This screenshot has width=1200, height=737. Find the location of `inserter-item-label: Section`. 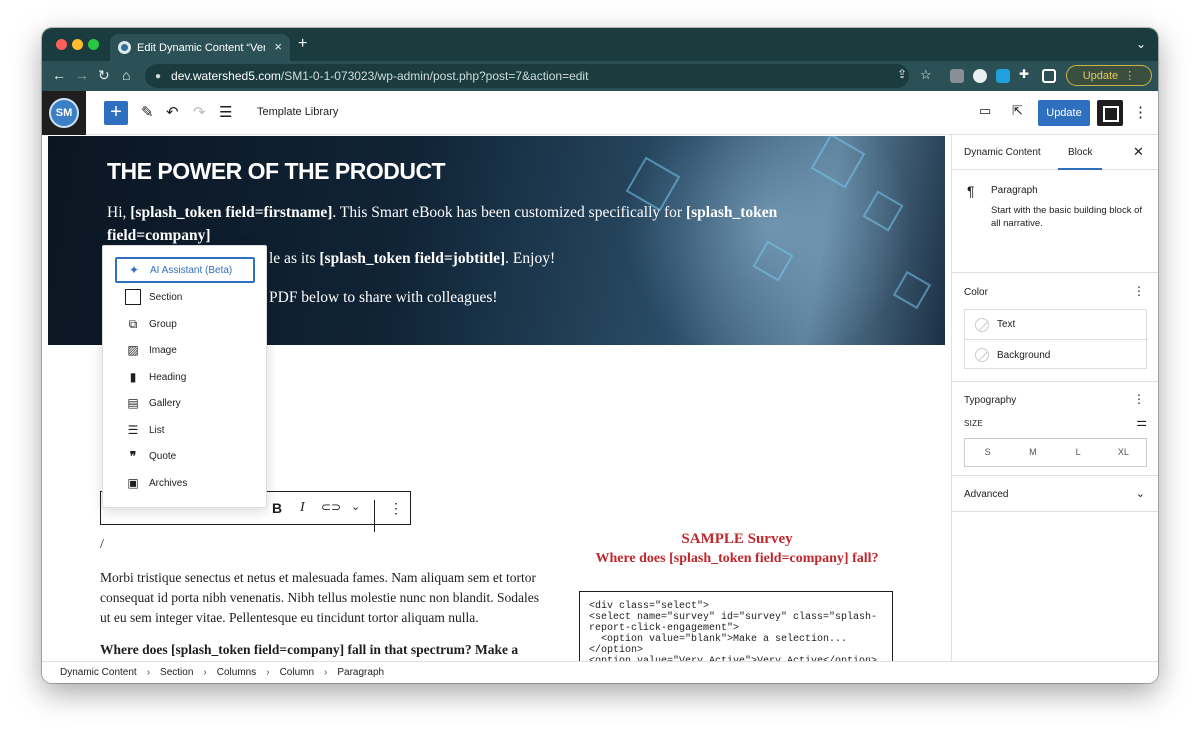

inserter-item-label: Section is located at coordinates (166, 297).